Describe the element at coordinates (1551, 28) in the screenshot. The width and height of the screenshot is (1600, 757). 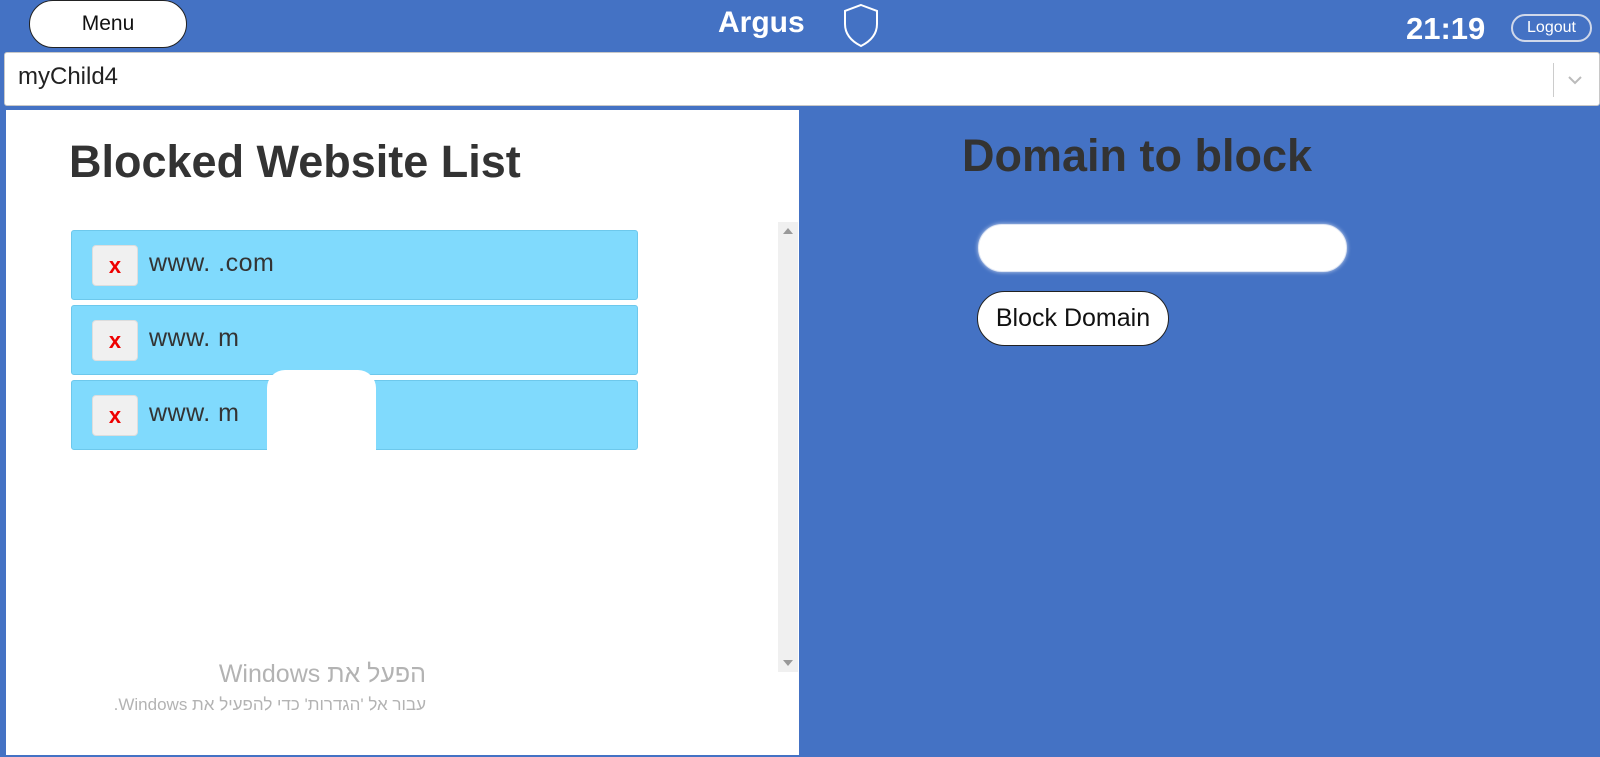
I see `logout-button: Logout` at that location.